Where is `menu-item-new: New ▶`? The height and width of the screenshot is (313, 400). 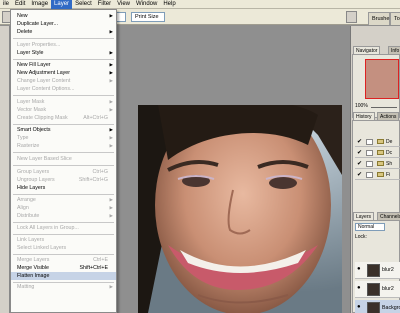 menu-item-new: New ▶ is located at coordinates (63, 16).